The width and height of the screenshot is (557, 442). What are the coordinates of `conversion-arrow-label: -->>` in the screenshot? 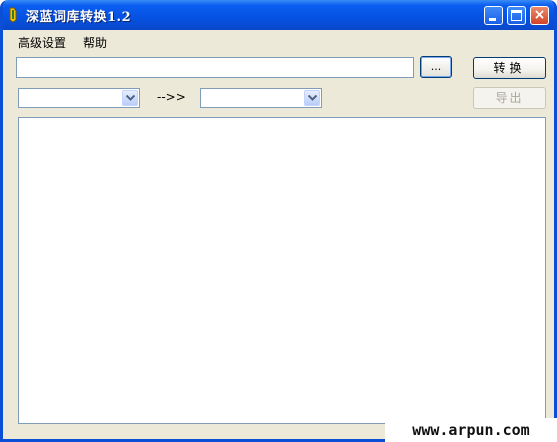 It's located at (171, 97).